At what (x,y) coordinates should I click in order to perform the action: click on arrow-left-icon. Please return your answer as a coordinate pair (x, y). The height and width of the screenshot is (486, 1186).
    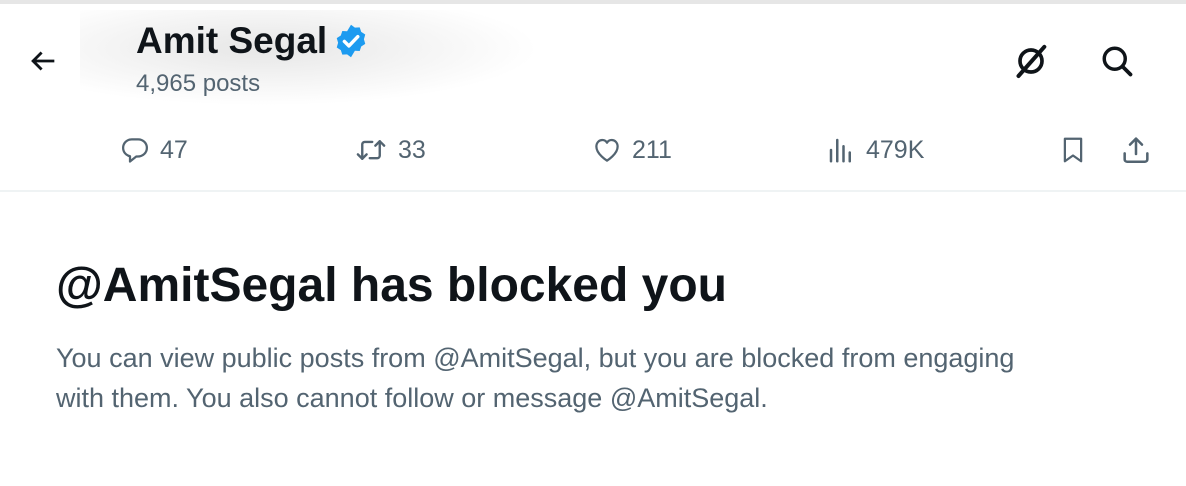
    Looking at the image, I should click on (43, 61).